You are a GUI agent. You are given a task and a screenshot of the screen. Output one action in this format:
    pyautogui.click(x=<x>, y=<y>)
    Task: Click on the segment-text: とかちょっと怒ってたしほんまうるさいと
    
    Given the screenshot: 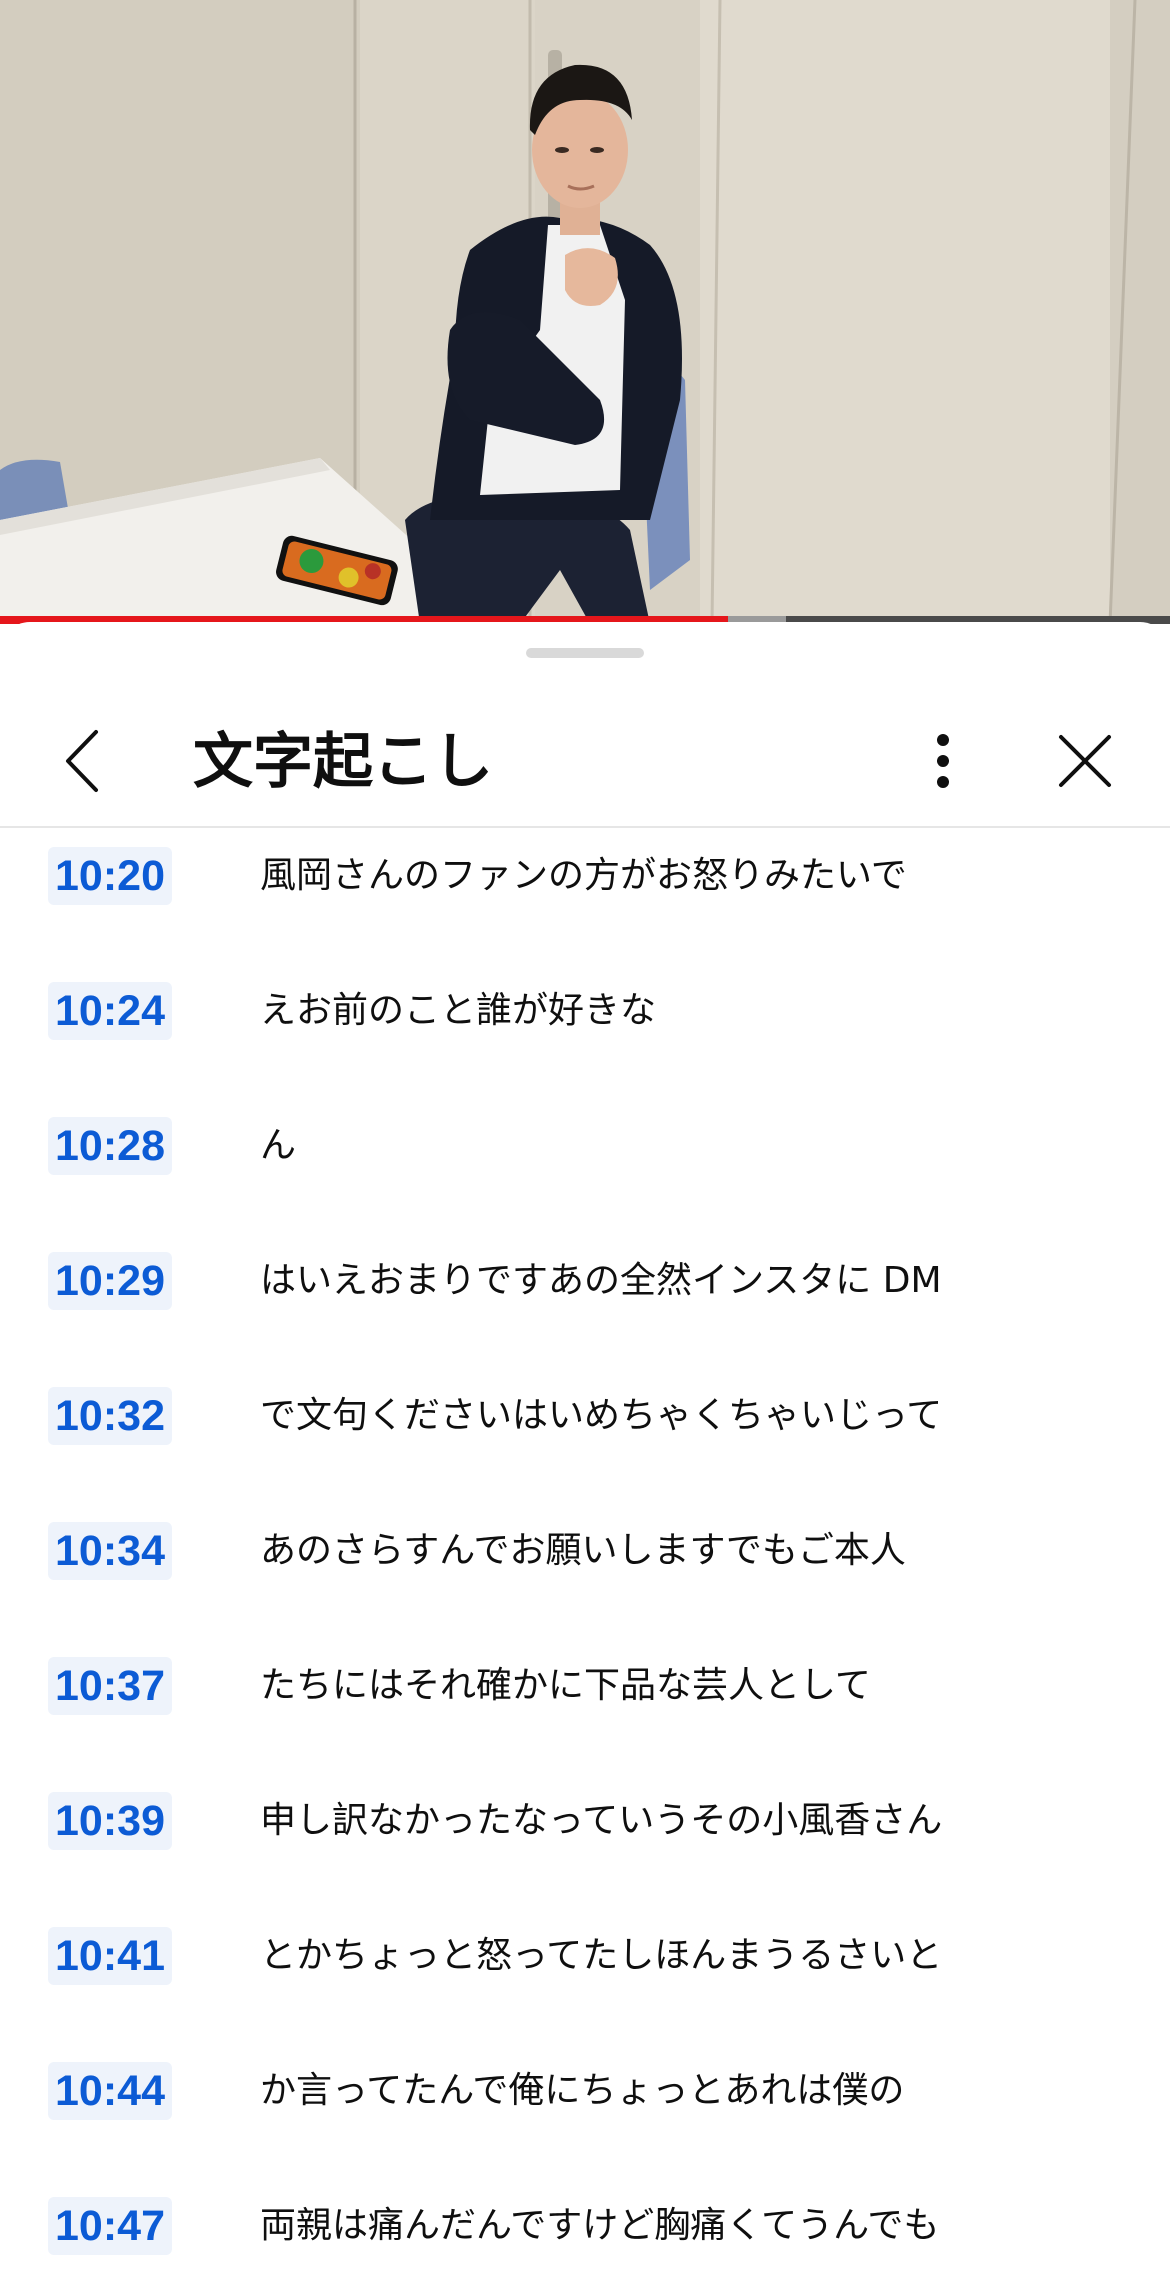 What is the action you would take?
    pyautogui.click(x=601, y=1955)
    